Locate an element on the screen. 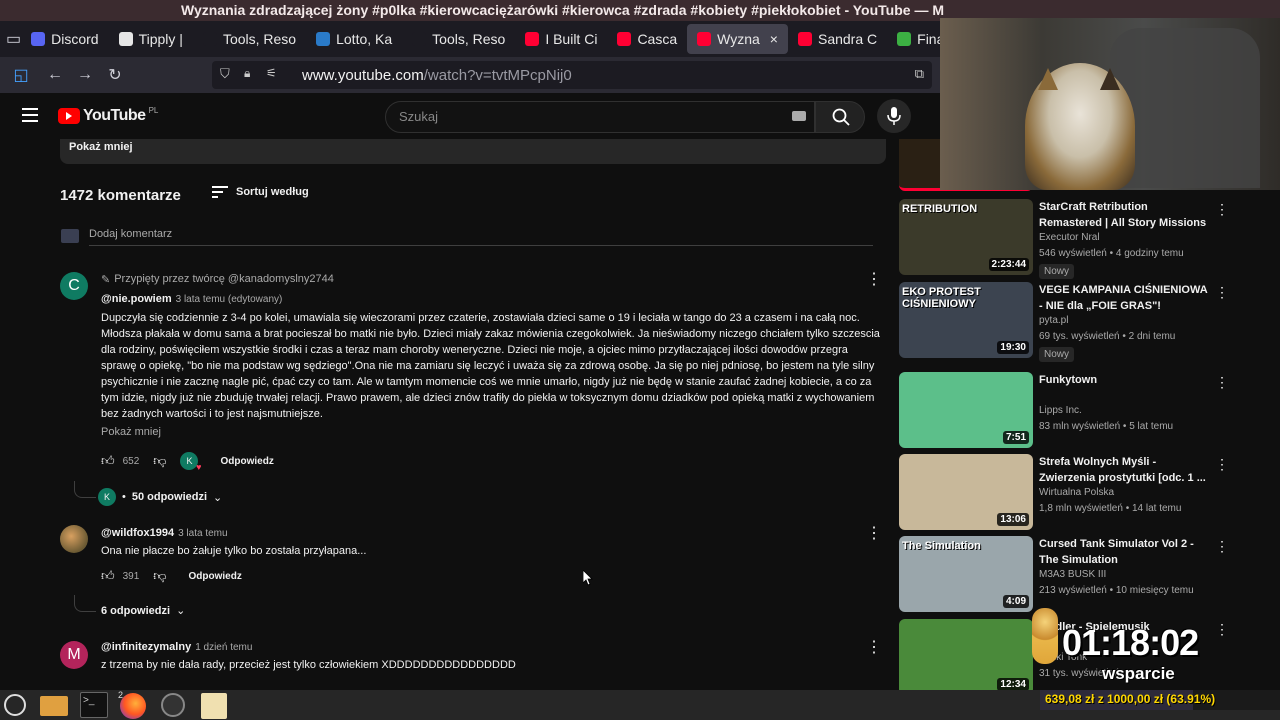 The image size is (1280, 720). obs-icon is located at coordinates (173, 705).